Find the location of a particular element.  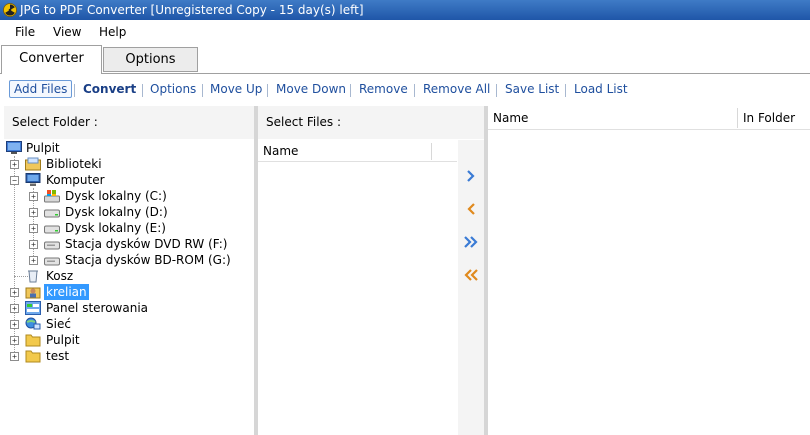

tree-label: krelian is located at coordinates (66, 292).